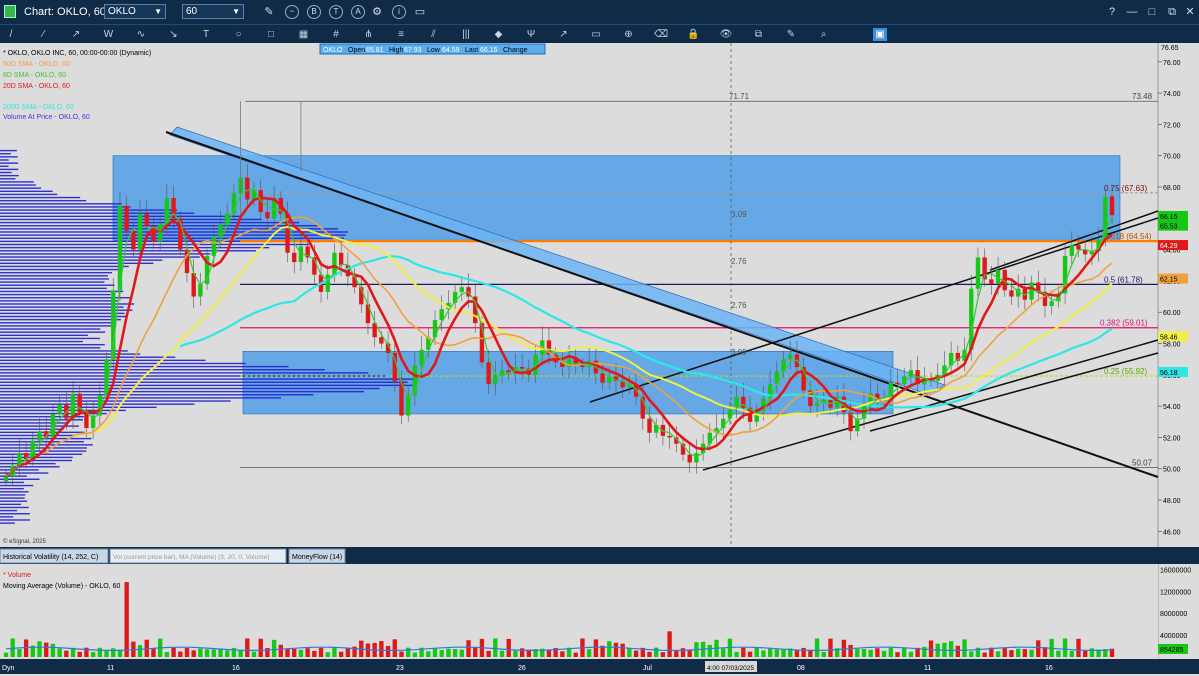 The width and height of the screenshot is (1199, 676). What do you see at coordinates (1112, 12) in the screenshot?
I see `help-icon: ?` at bounding box center [1112, 12].